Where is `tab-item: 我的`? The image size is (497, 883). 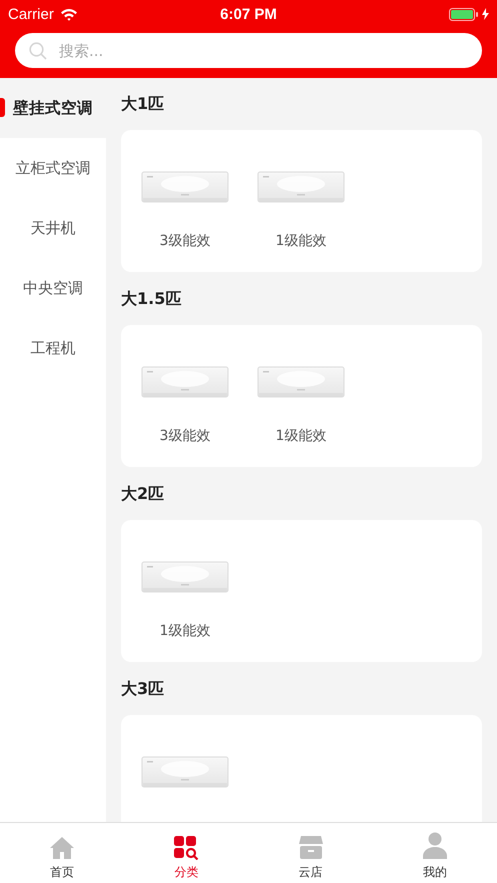 tab-item: 我的 is located at coordinates (434, 853).